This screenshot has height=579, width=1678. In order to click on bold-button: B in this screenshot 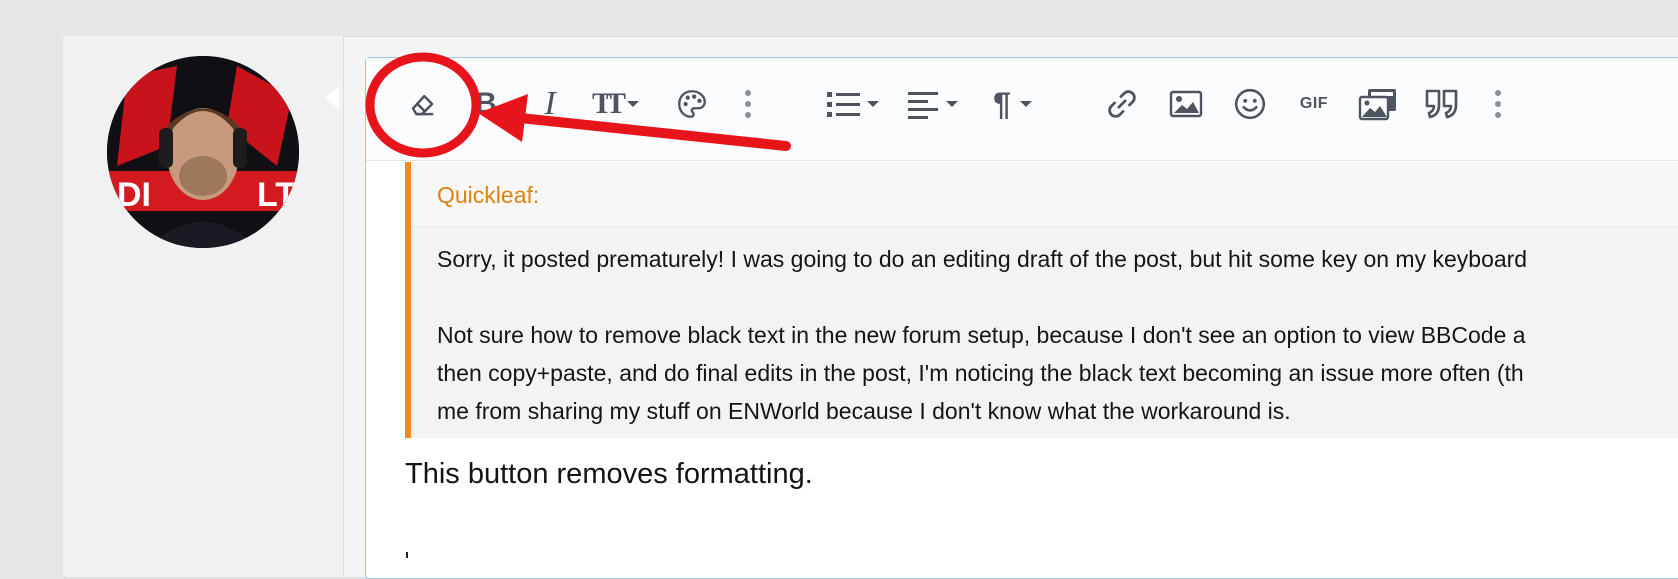, I will do `click(486, 104)`.